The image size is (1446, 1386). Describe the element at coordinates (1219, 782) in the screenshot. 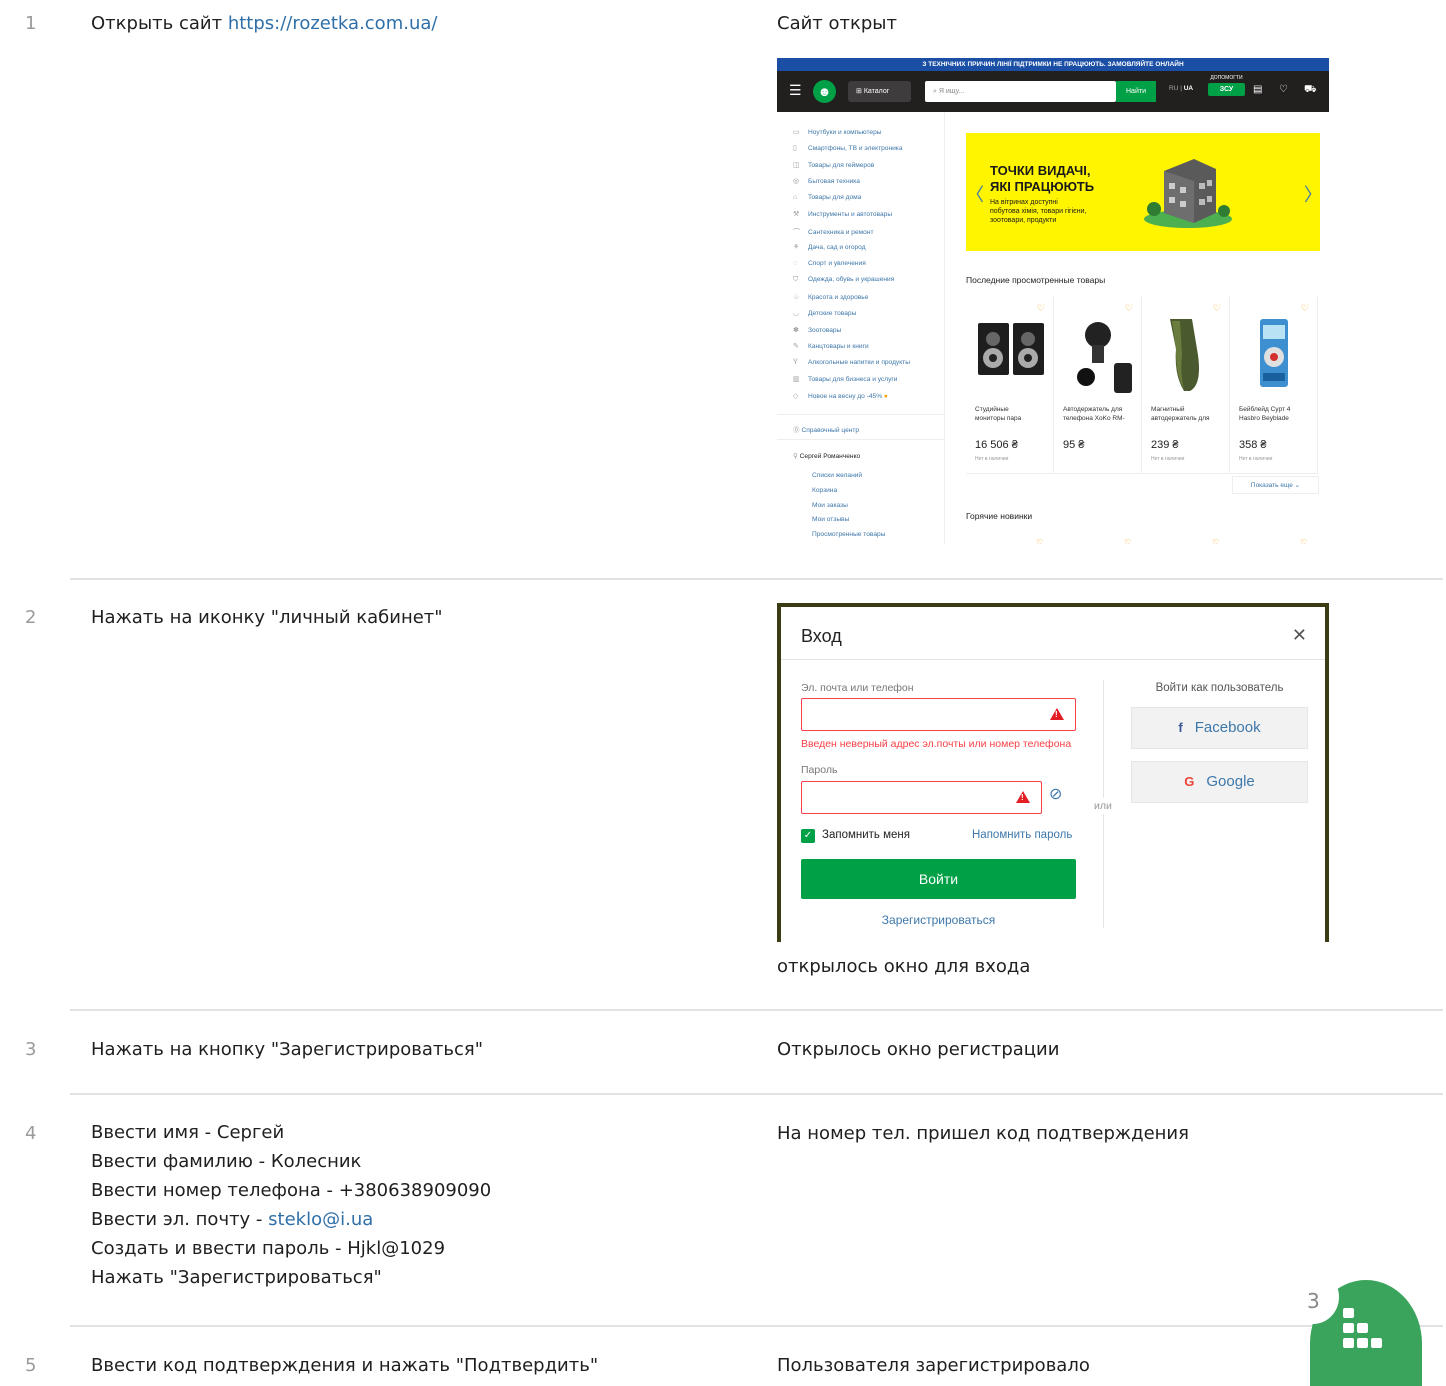

I see `google-login-button: G Google` at that location.